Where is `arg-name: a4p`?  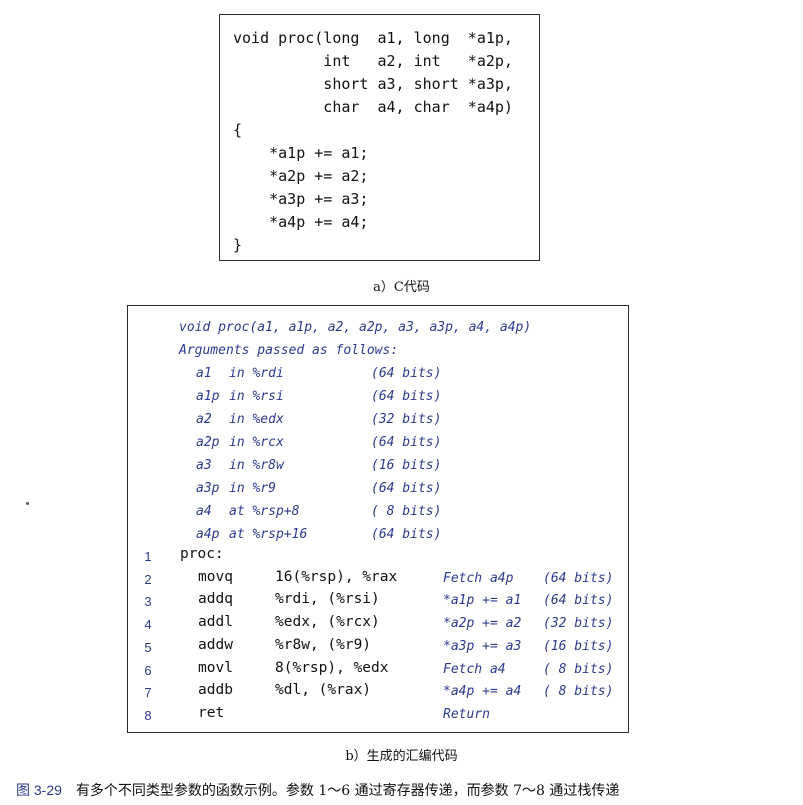 arg-name: a4p is located at coordinates (208, 534).